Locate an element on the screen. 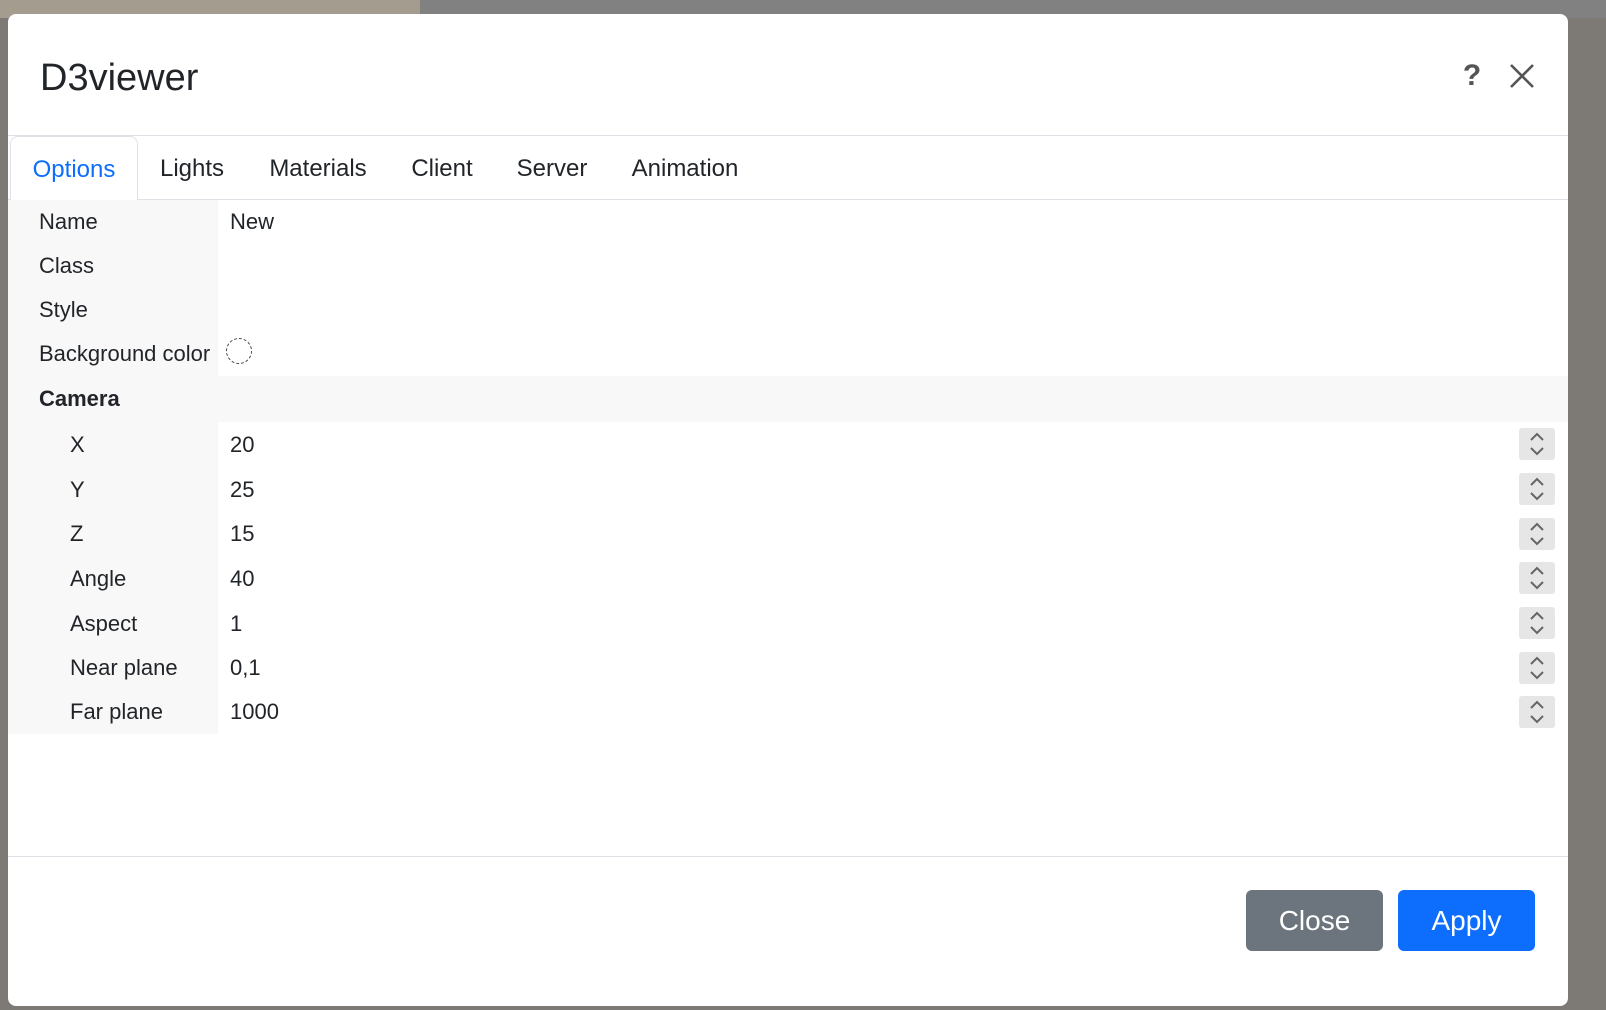 The width and height of the screenshot is (1606, 1010). camera-angle-row: Angle 40 is located at coordinates (788, 578).